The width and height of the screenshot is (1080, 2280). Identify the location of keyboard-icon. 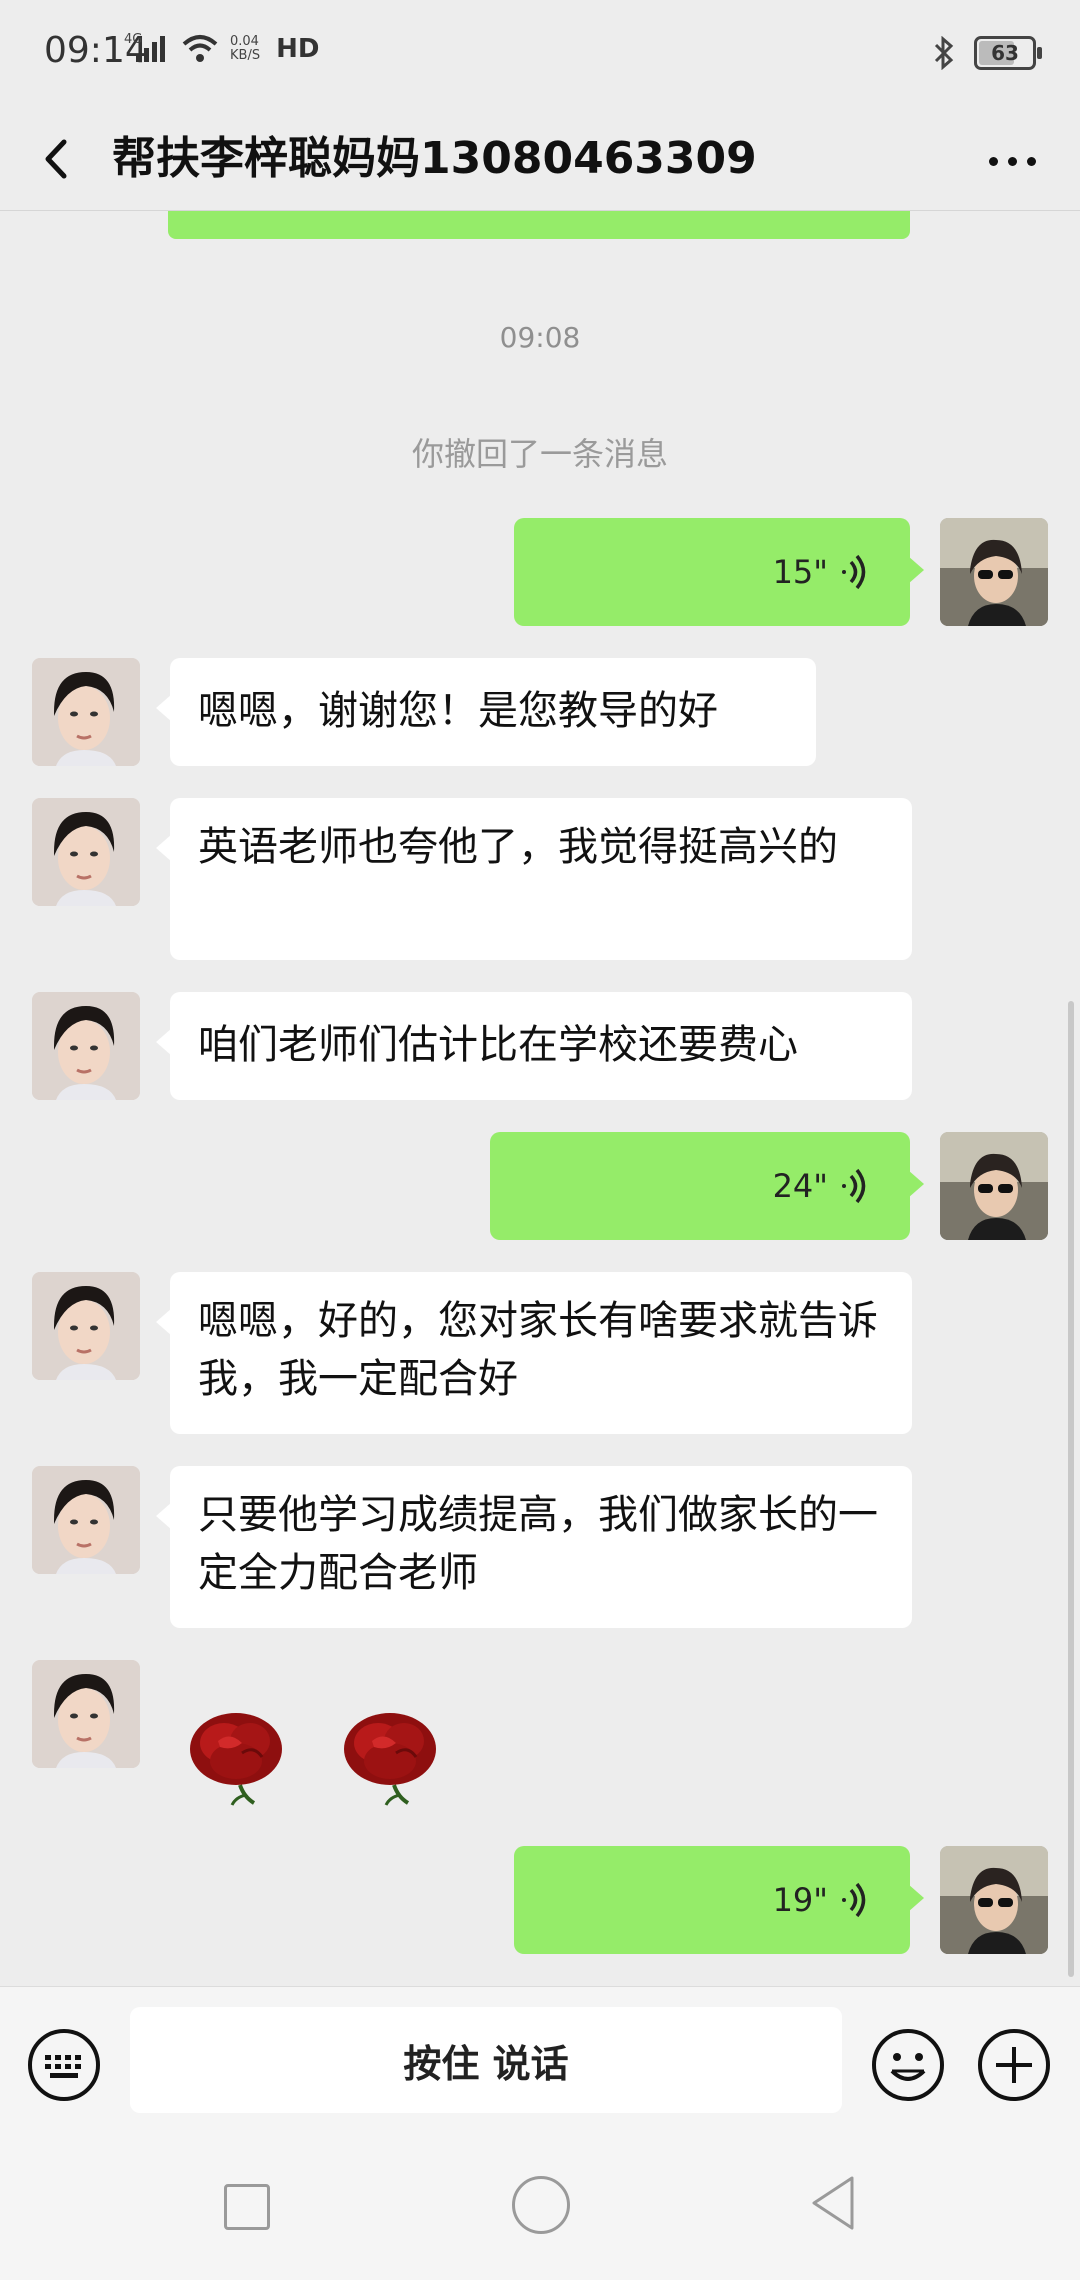
(64, 2065).